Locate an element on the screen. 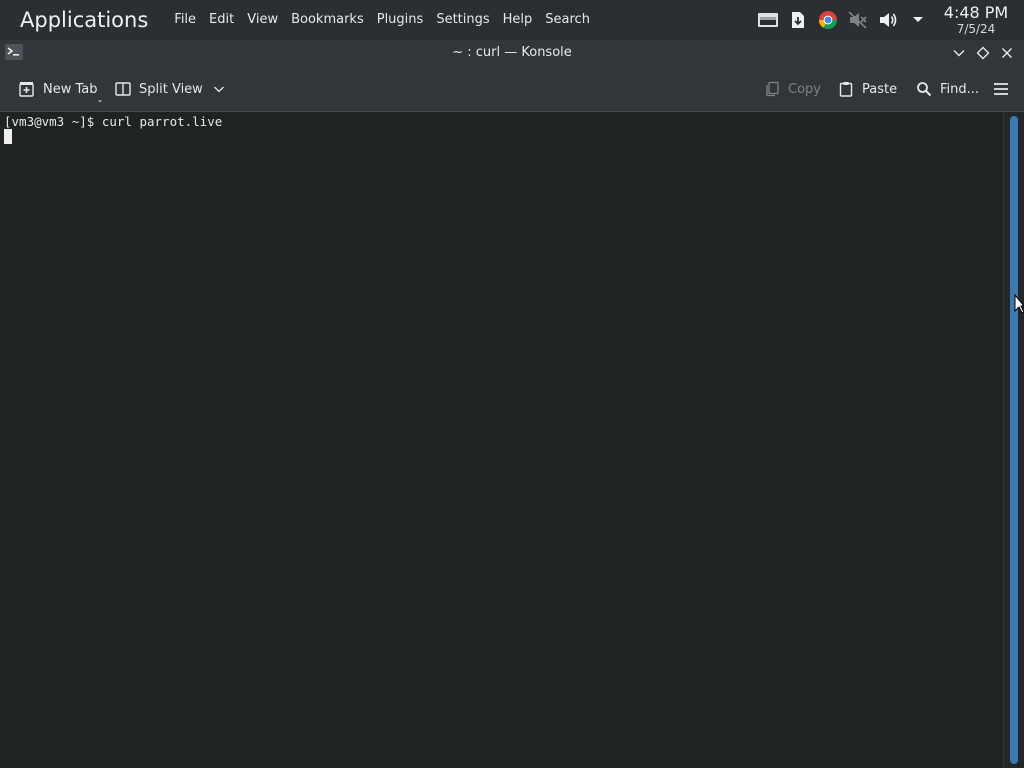 Image resolution: width=1024 pixels, height=768 pixels. window-title: ~ : curl — Konsole is located at coordinates (512, 52).